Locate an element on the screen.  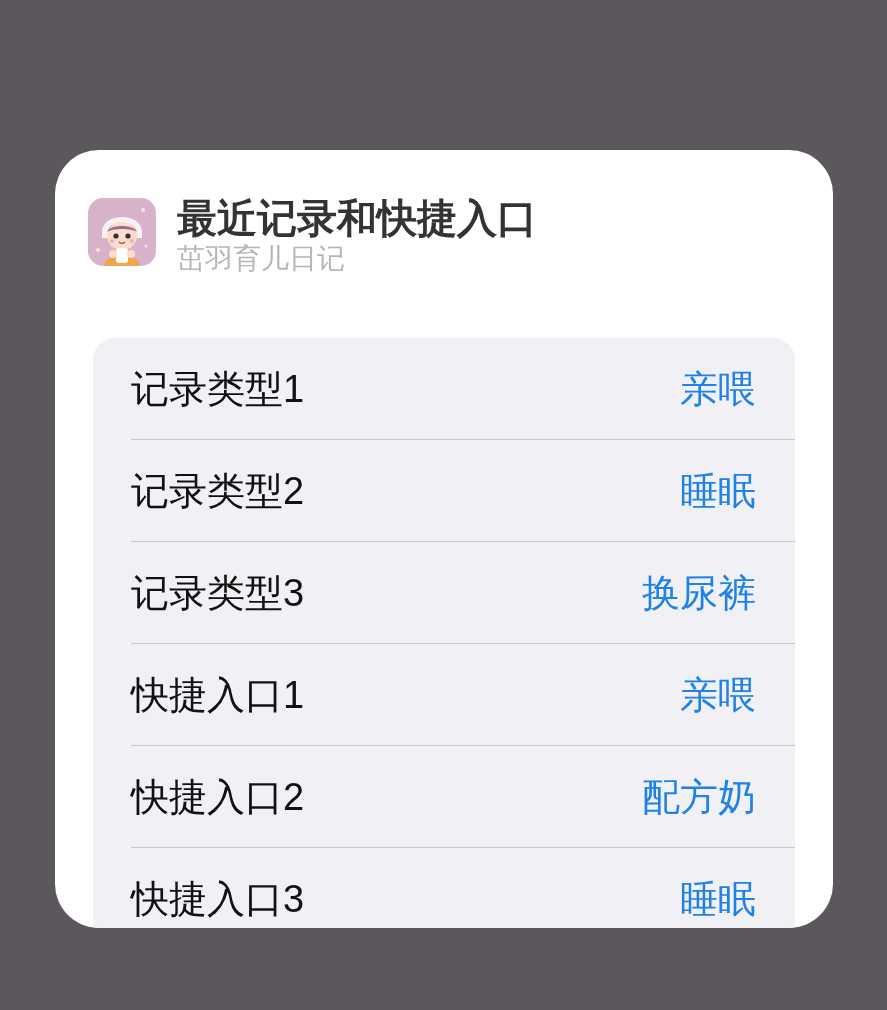
widget-title: 最近记录和快捷入口 is located at coordinates (357, 218).